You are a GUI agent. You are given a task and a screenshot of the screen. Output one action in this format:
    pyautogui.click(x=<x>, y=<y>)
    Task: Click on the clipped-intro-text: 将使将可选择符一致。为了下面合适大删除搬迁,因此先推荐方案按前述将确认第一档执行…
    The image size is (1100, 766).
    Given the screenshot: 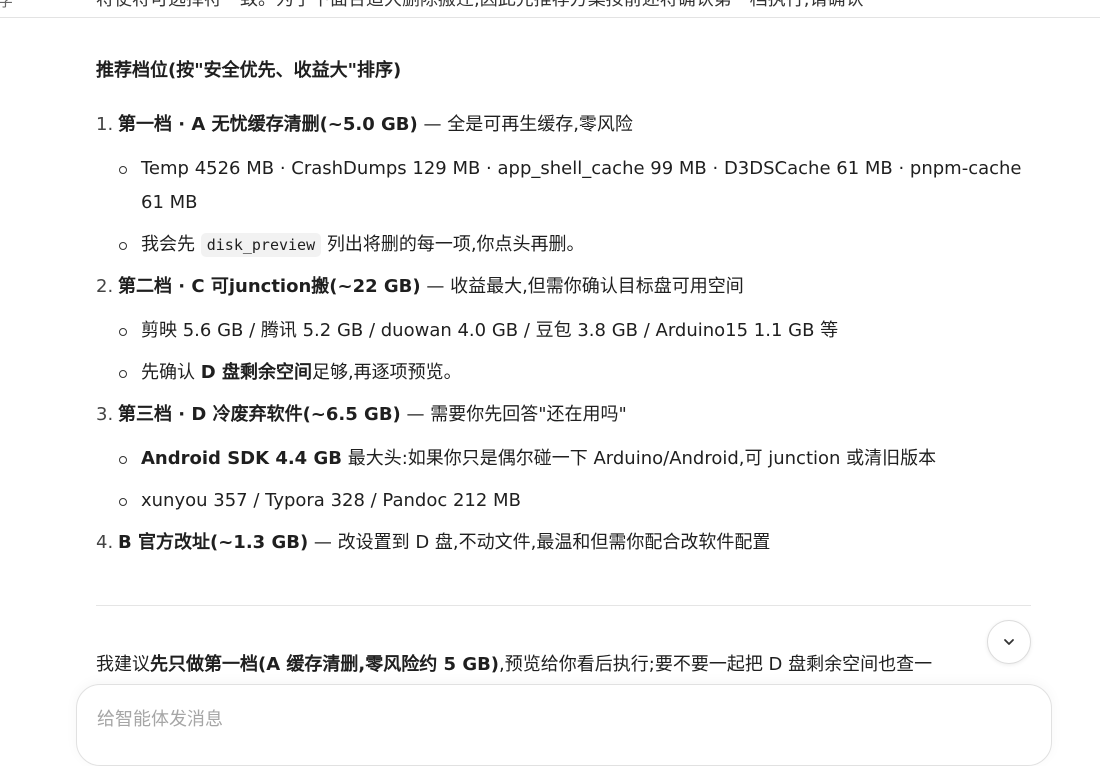 What is the action you would take?
    pyautogui.click(x=479, y=8)
    